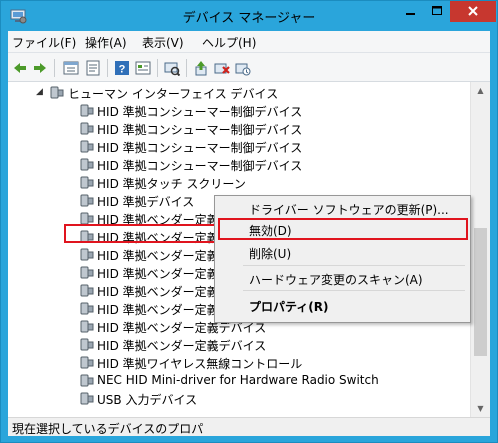  I want to click on disable-item-highlight, so click(343, 229).